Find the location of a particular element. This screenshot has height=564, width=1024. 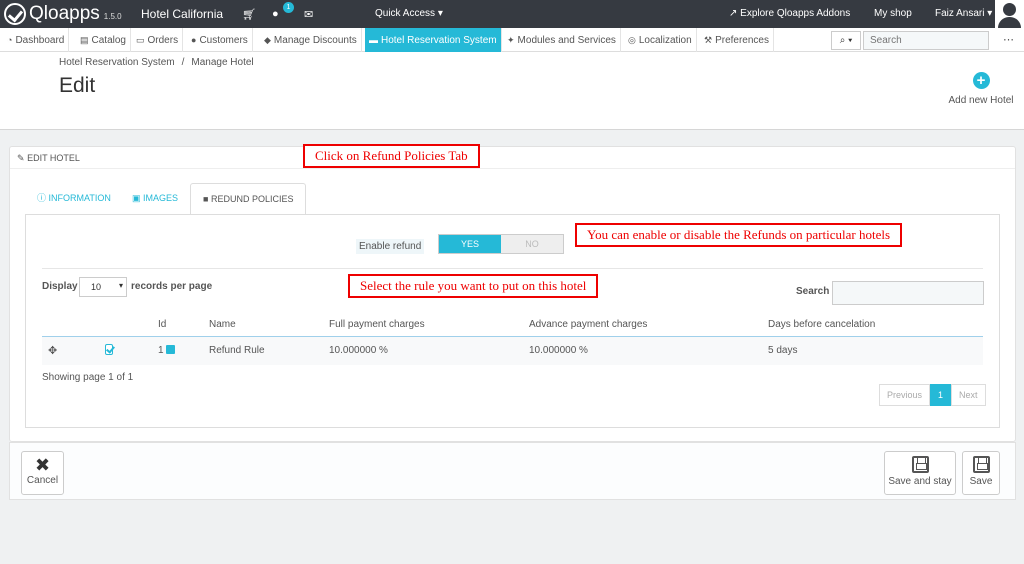

nav-item-modules-and-services: ✦ Modules and Services is located at coordinates (562, 40).